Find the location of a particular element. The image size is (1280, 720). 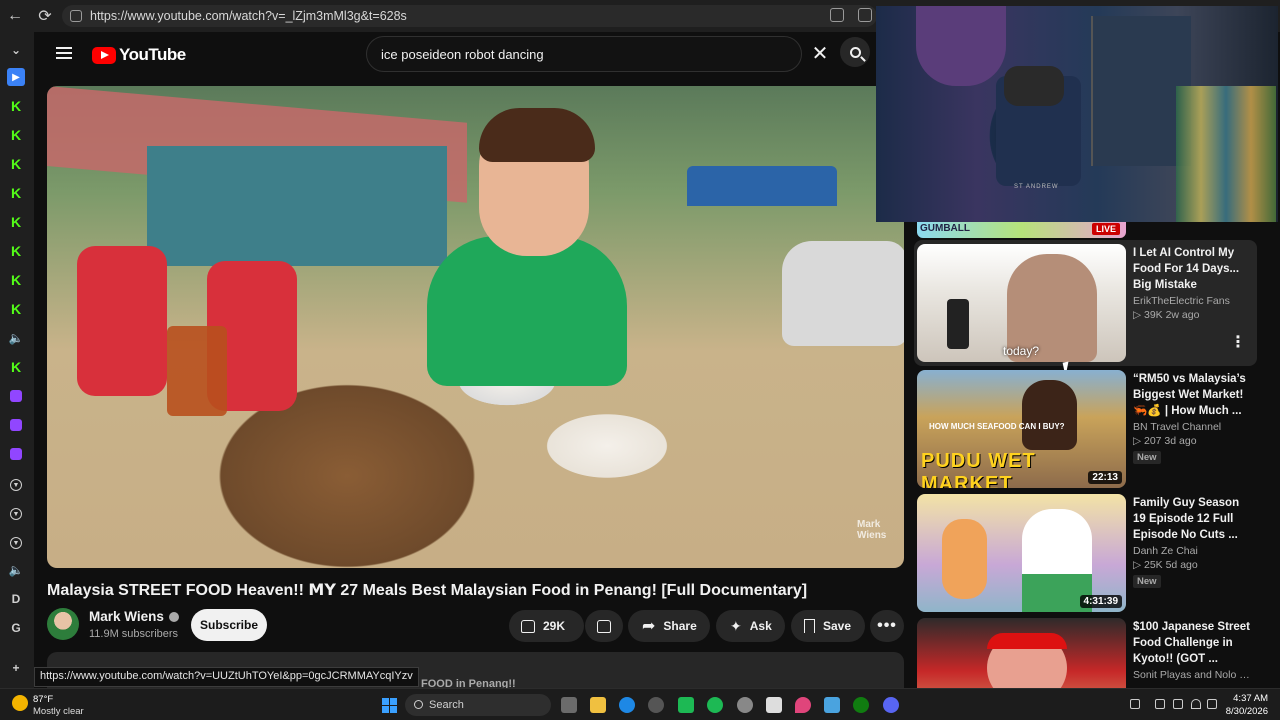

like-count: 29K is located at coordinates (554, 626).